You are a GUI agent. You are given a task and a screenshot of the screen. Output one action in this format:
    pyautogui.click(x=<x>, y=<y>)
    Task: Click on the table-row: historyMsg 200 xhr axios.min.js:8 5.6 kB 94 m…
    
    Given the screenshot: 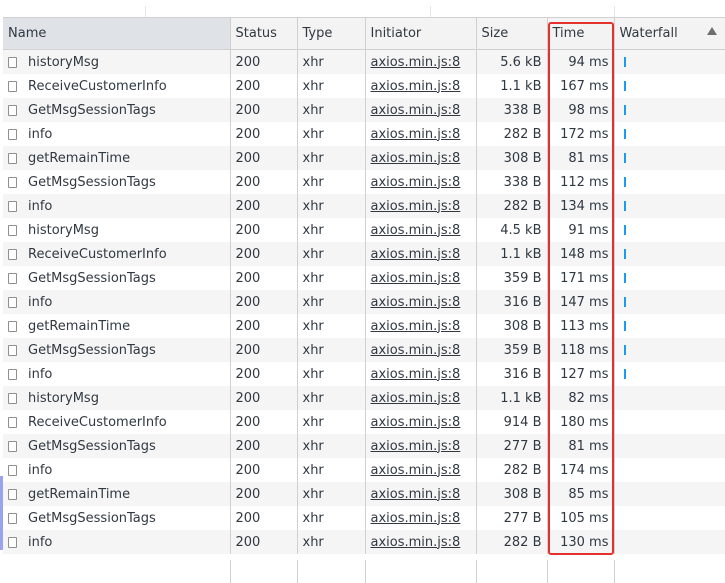 What is the action you would take?
    pyautogui.click(x=364, y=61)
    